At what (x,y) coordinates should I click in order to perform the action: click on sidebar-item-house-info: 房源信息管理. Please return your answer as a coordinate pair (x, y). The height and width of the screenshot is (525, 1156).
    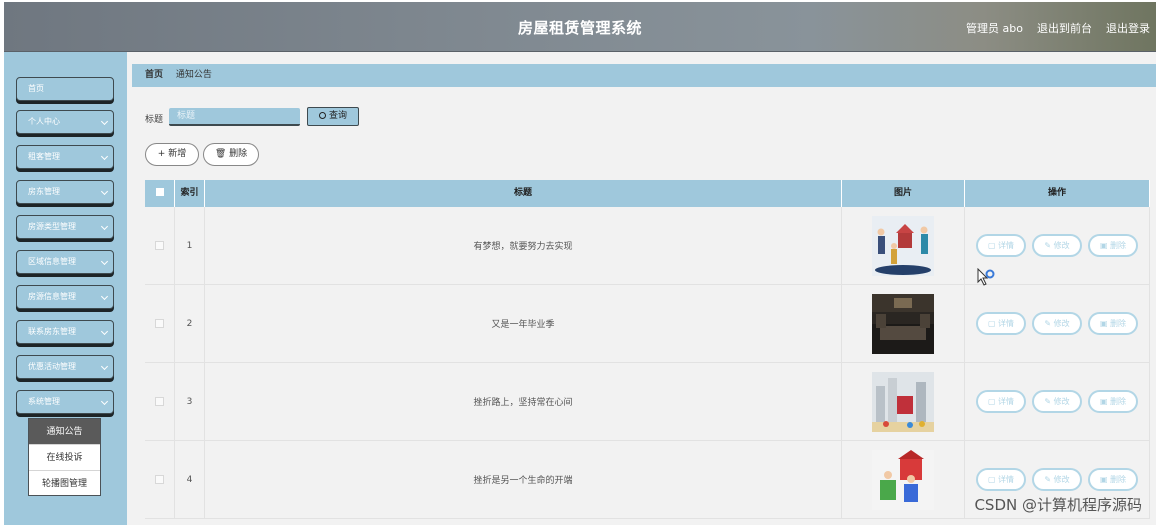
    Looking at the image, I should click on (65, 297).